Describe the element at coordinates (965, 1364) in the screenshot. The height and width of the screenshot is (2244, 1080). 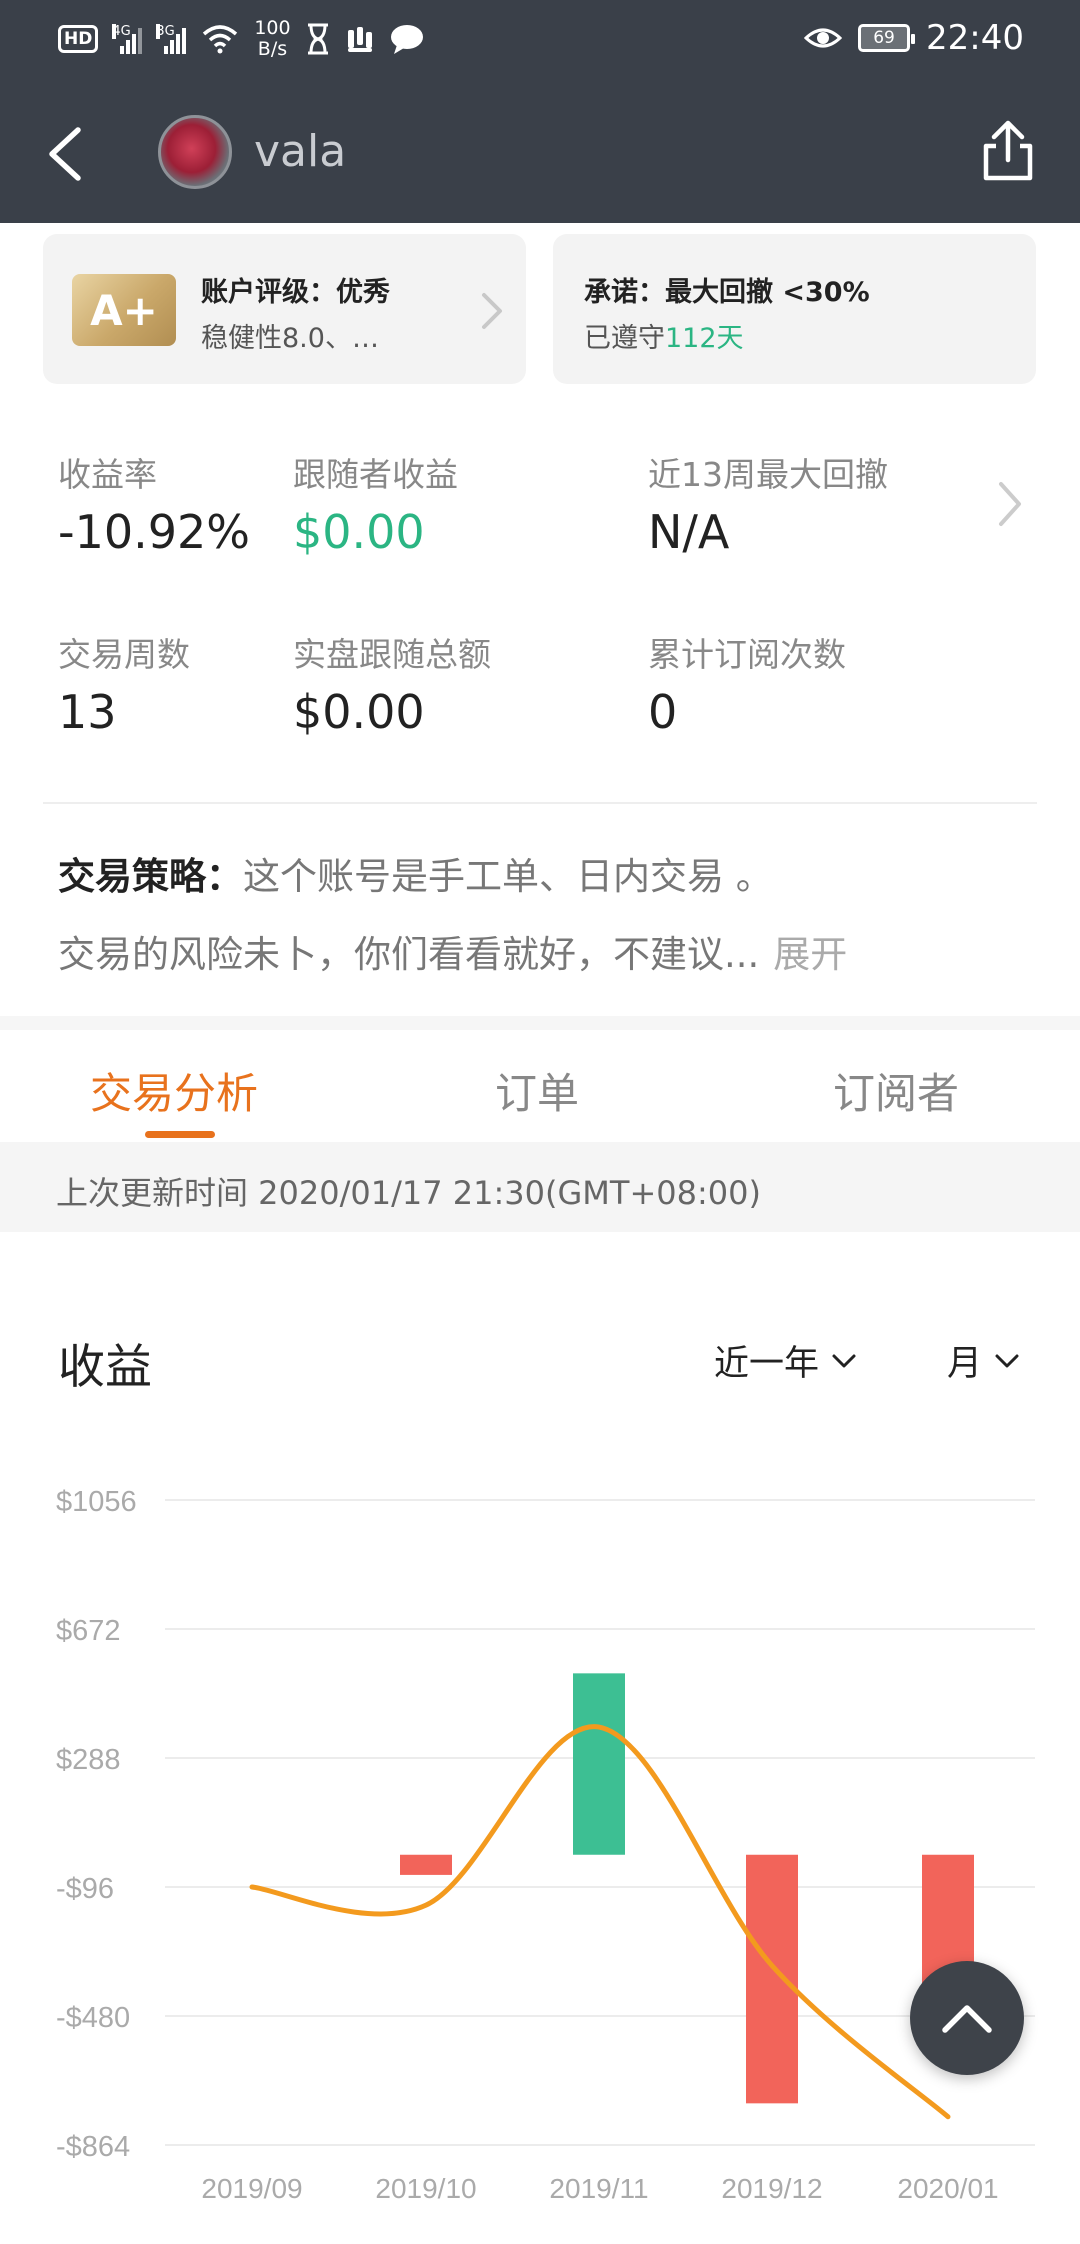
I see `period-dropdown-label: 月` at that location.